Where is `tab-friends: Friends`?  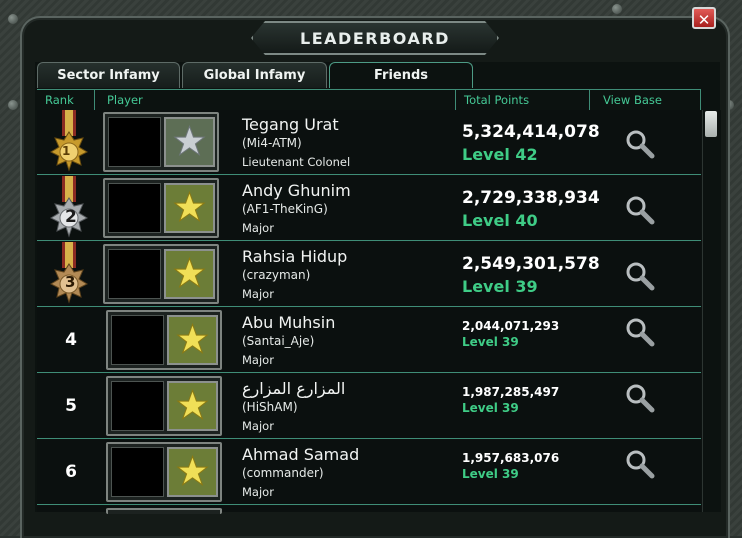
tab-friends: Friends is located at coordinates (401, 75).